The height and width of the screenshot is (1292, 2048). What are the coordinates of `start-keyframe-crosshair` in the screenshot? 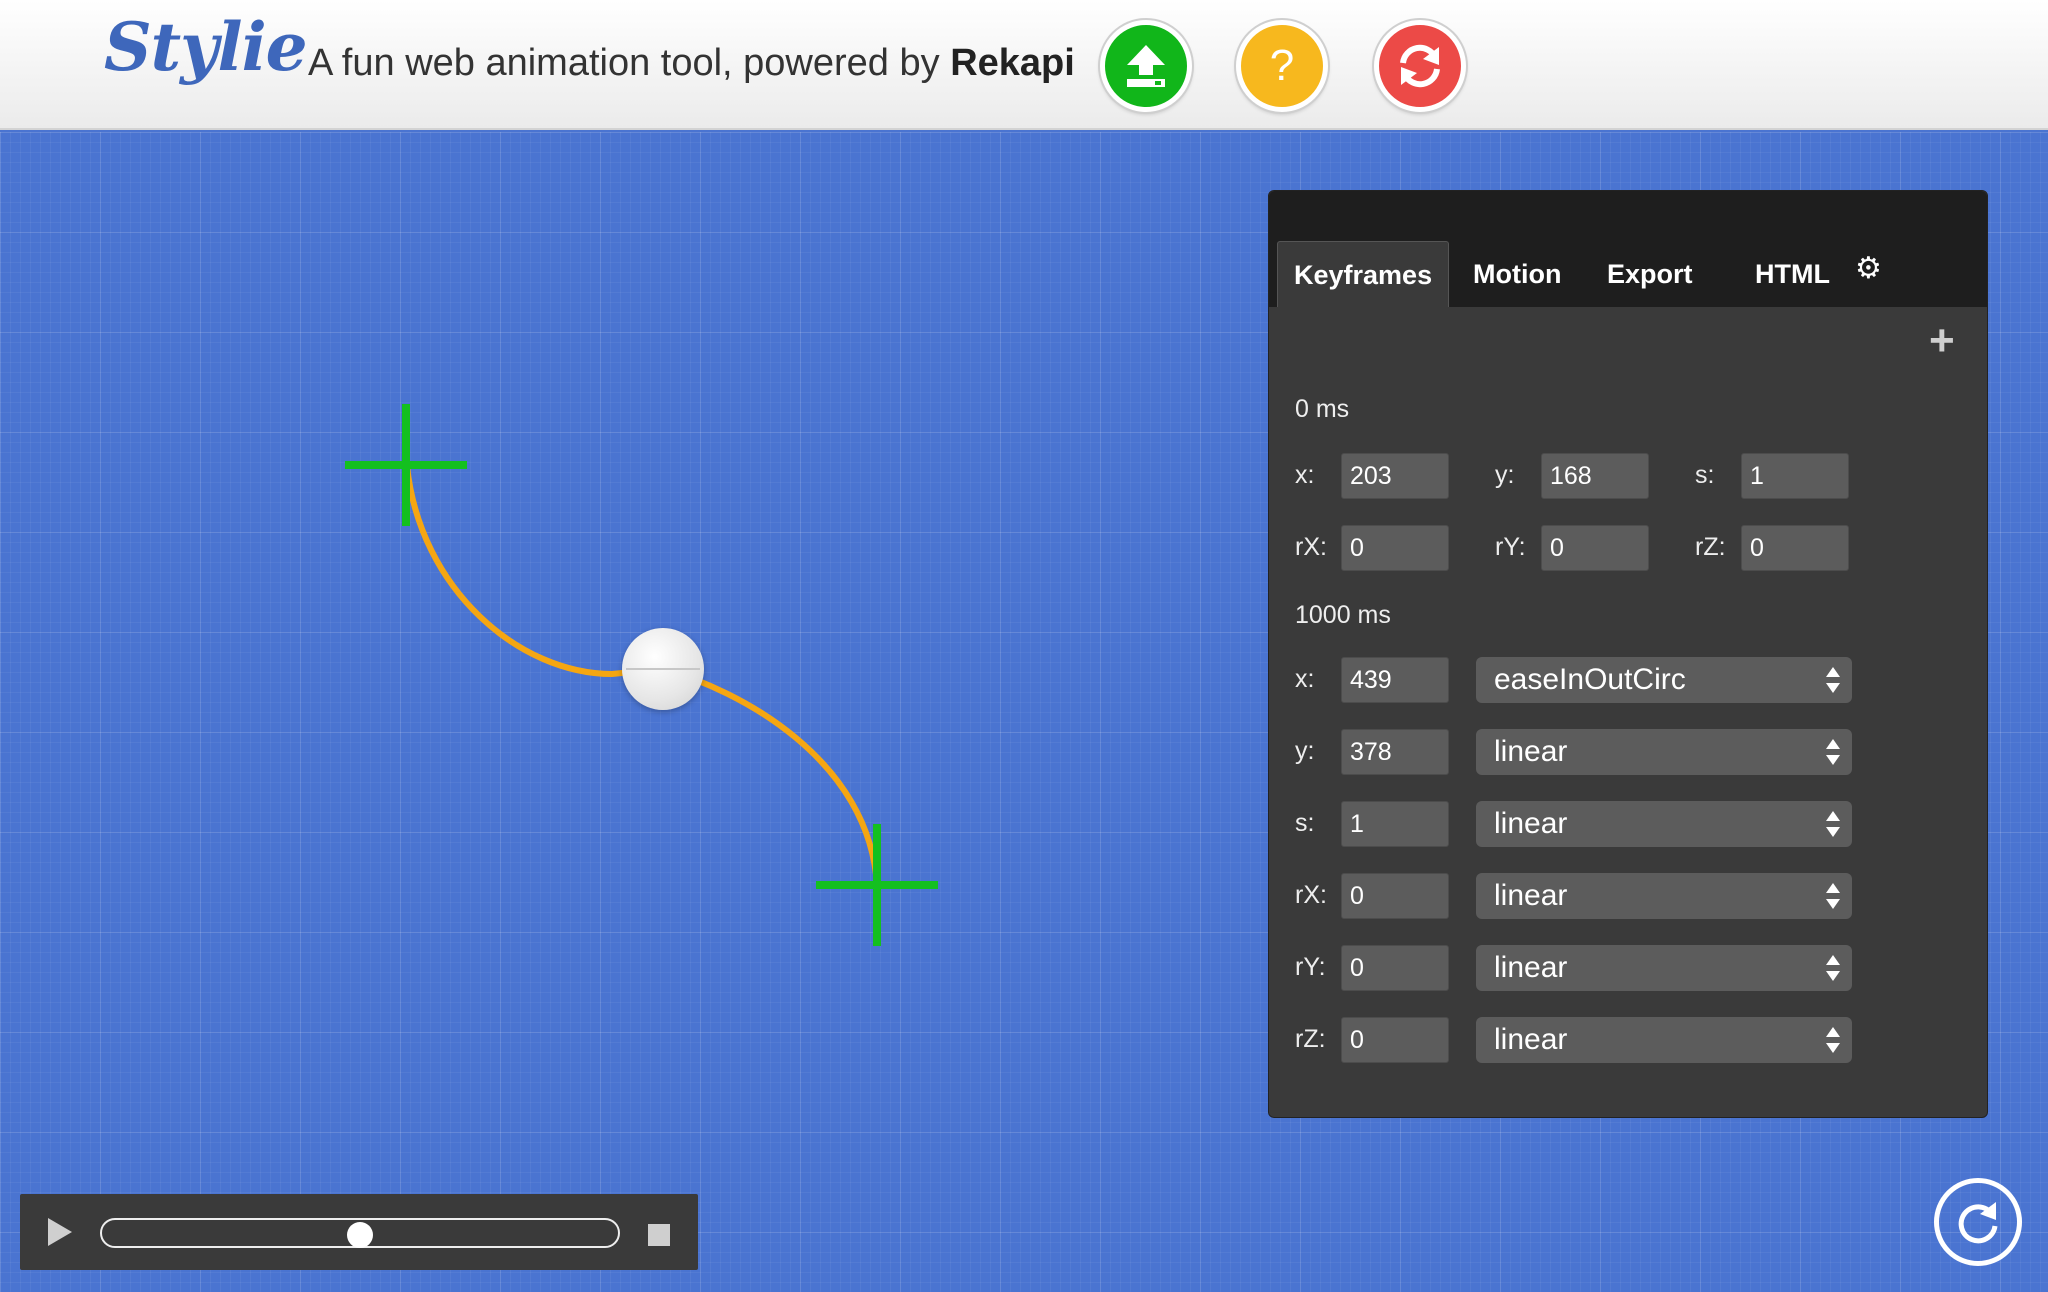 It's located at (406, 465).